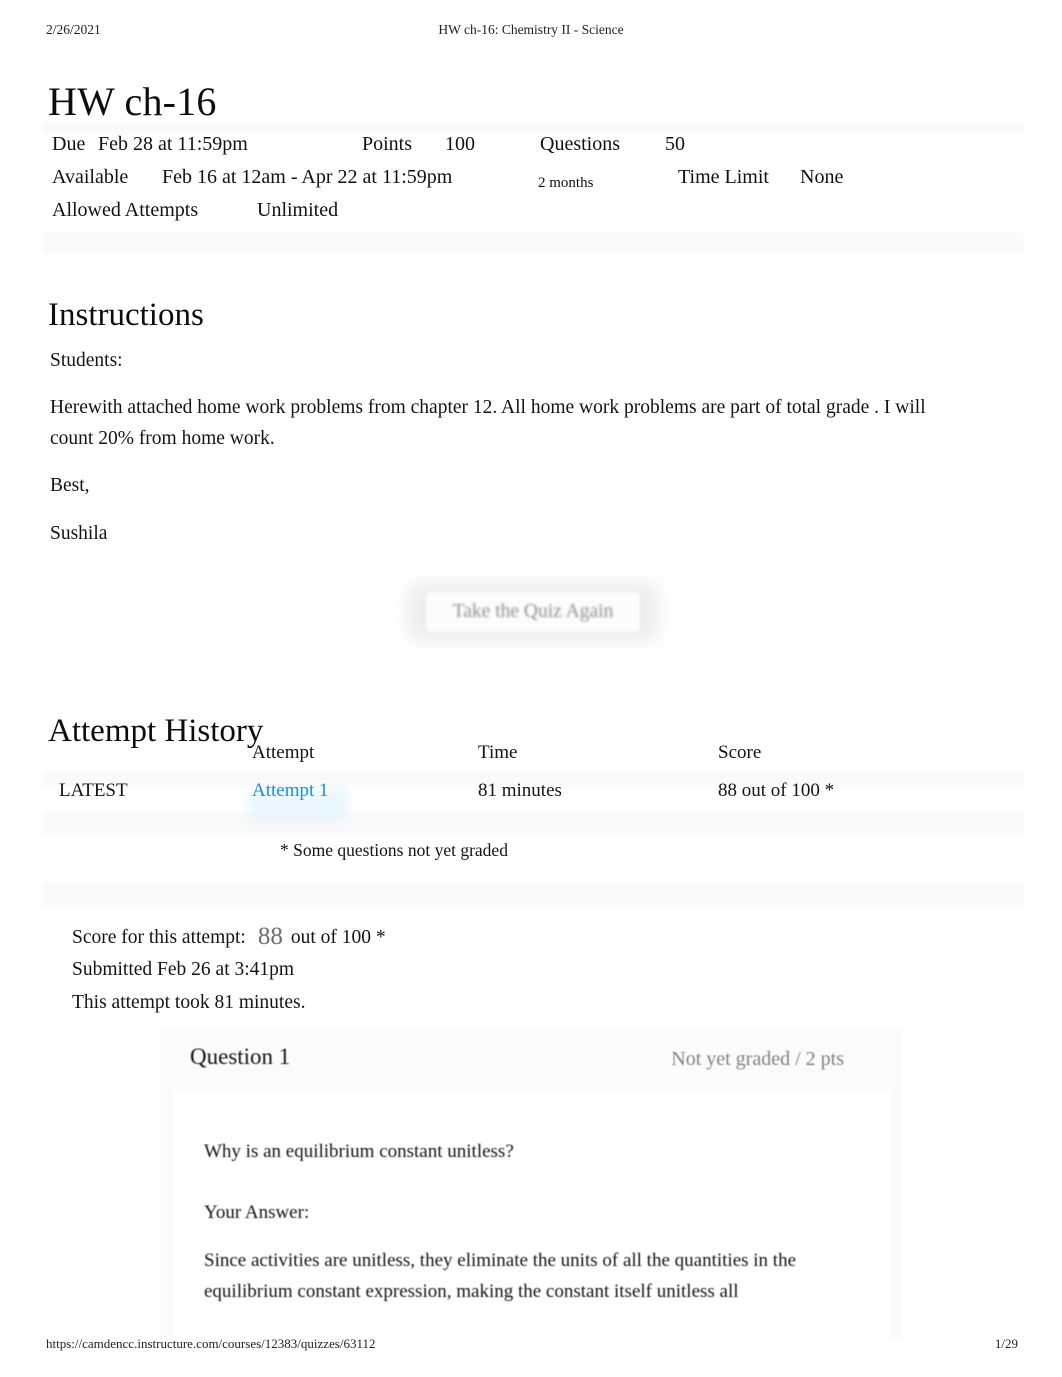  I want to click on due-value: Feb 28 at 11:59pm, so click(173, 144).